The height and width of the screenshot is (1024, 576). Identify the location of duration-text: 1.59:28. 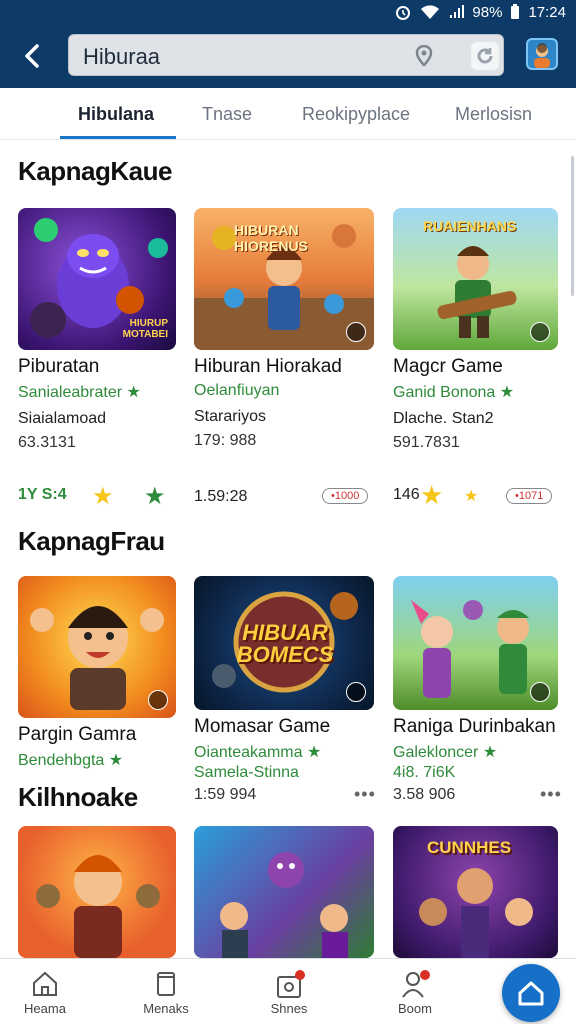
(220, 497).